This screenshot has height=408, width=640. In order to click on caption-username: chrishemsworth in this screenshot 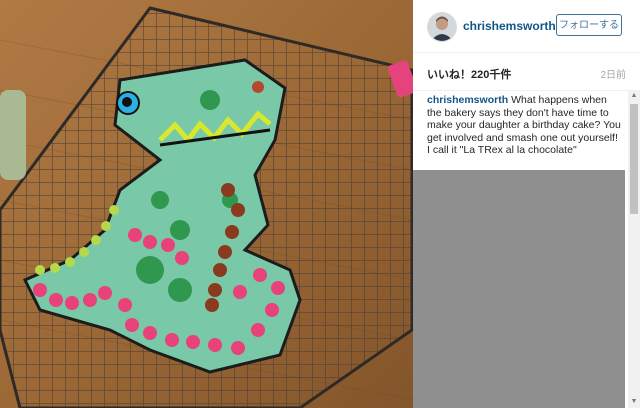, I will do `click(467, 100)`.